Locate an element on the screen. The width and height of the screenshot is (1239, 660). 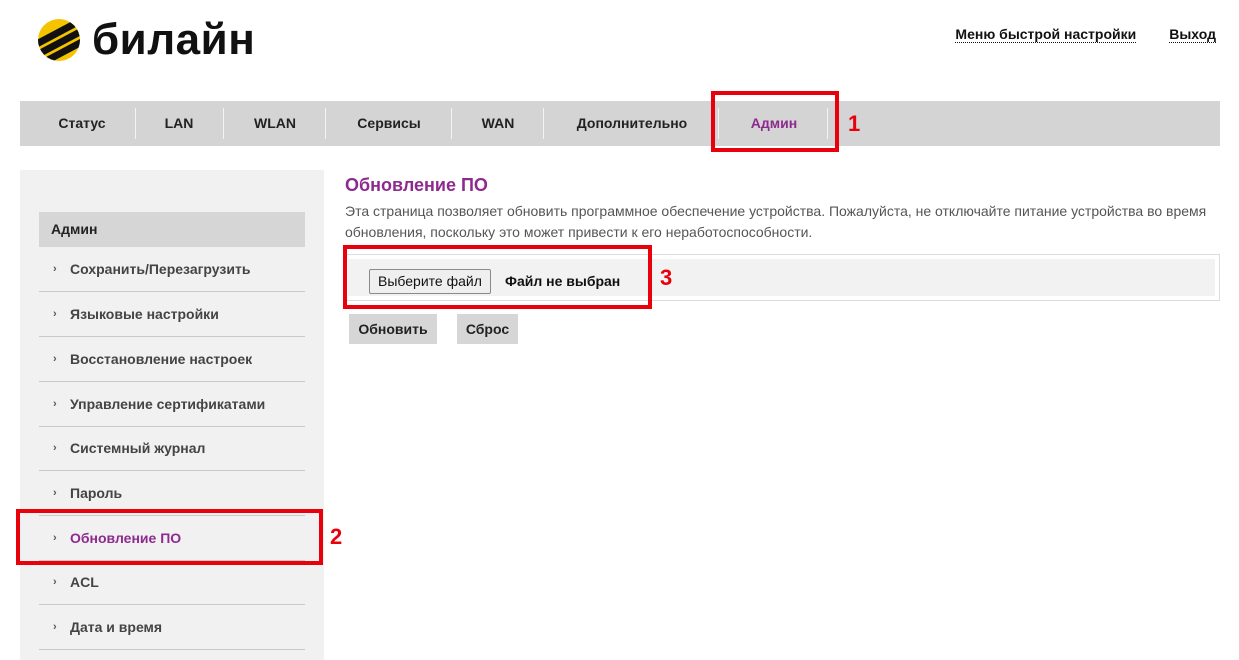
sidebar-item-label: Языковые настройки is located at coordinates (144, 314).